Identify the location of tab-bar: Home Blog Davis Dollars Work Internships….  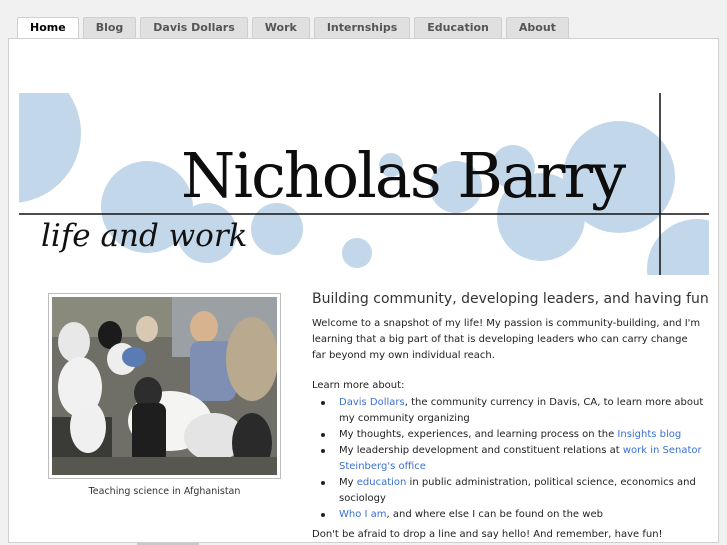
(293, 28).